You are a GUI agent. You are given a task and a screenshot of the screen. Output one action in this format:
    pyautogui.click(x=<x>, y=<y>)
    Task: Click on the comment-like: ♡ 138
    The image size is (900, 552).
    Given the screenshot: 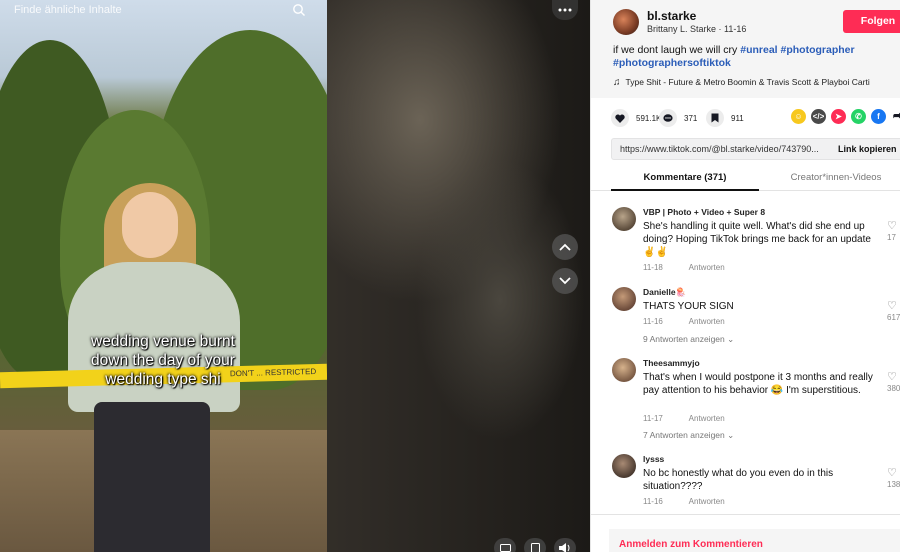 What is the action you would take?
    pyautogui.click(x=893, y=477)
    